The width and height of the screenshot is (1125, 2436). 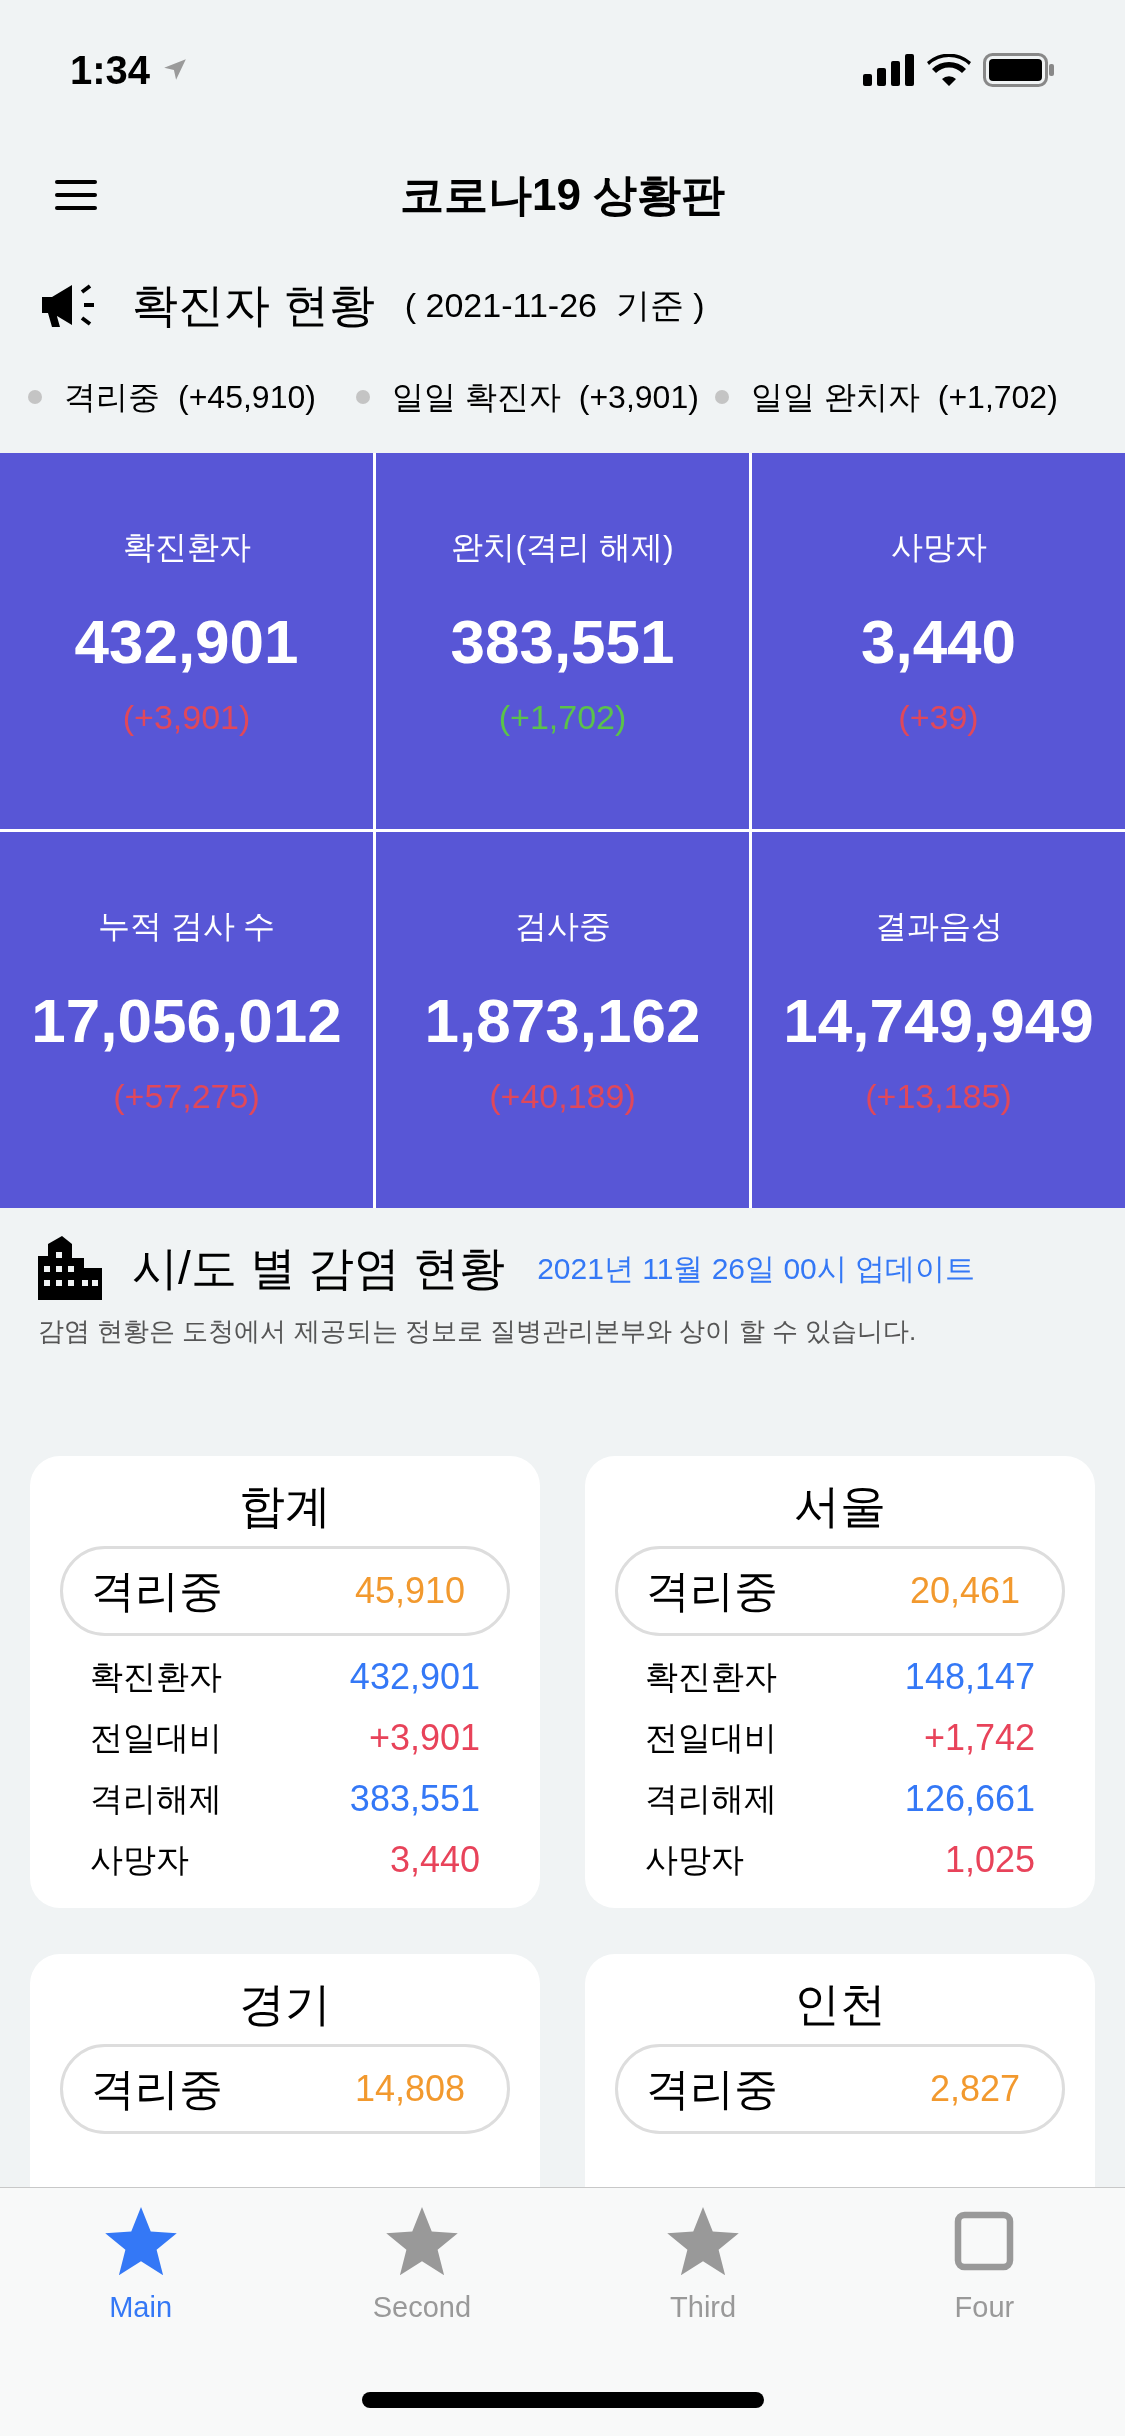 I want to click on tile-label: 확진환자, so click(x=186, y=547).